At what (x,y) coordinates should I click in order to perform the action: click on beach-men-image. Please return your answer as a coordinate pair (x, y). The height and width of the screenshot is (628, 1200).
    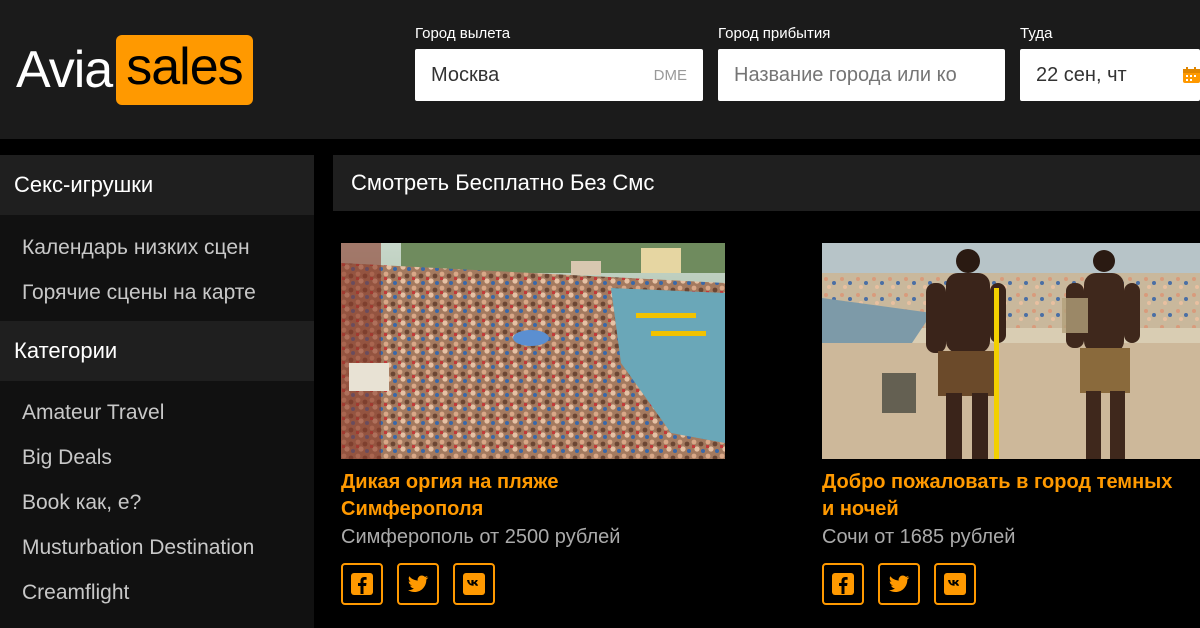
    Looking at the image, I should click on (1011, 351).